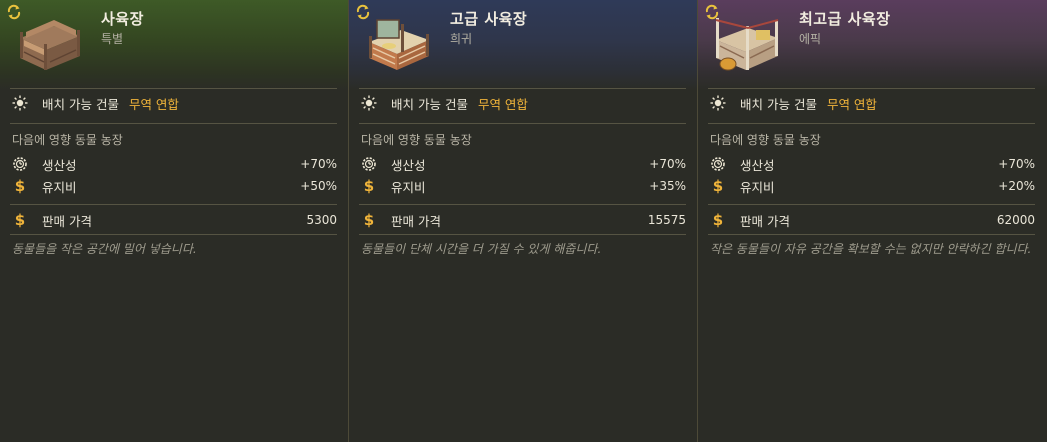 The image size is (1047, 442). Describe the element at coordinates (122, 19) in the screenshot. I see `card-title: 사육장` at that location.